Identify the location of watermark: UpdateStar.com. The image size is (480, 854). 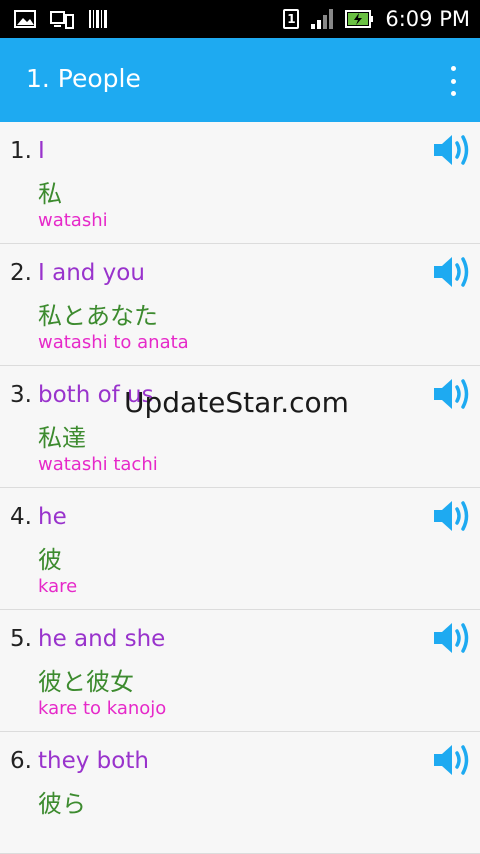
(236, 402).